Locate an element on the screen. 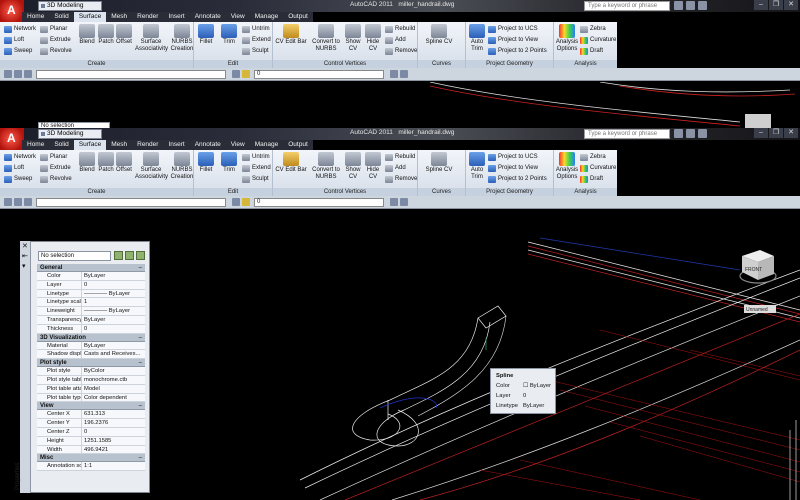  property-row: Annotation sc...1:1 is located at coordinates (91, 467).